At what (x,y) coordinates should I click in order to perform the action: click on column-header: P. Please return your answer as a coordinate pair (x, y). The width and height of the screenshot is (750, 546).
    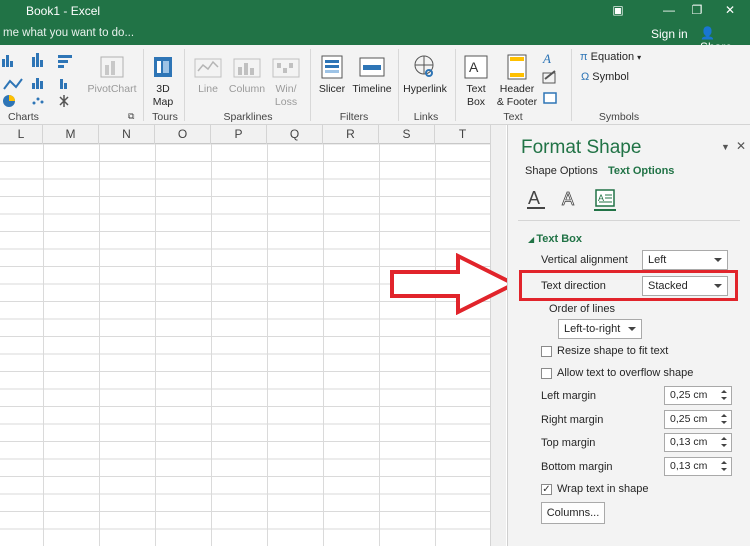
    Looking at the image, I should click on (239, 134).